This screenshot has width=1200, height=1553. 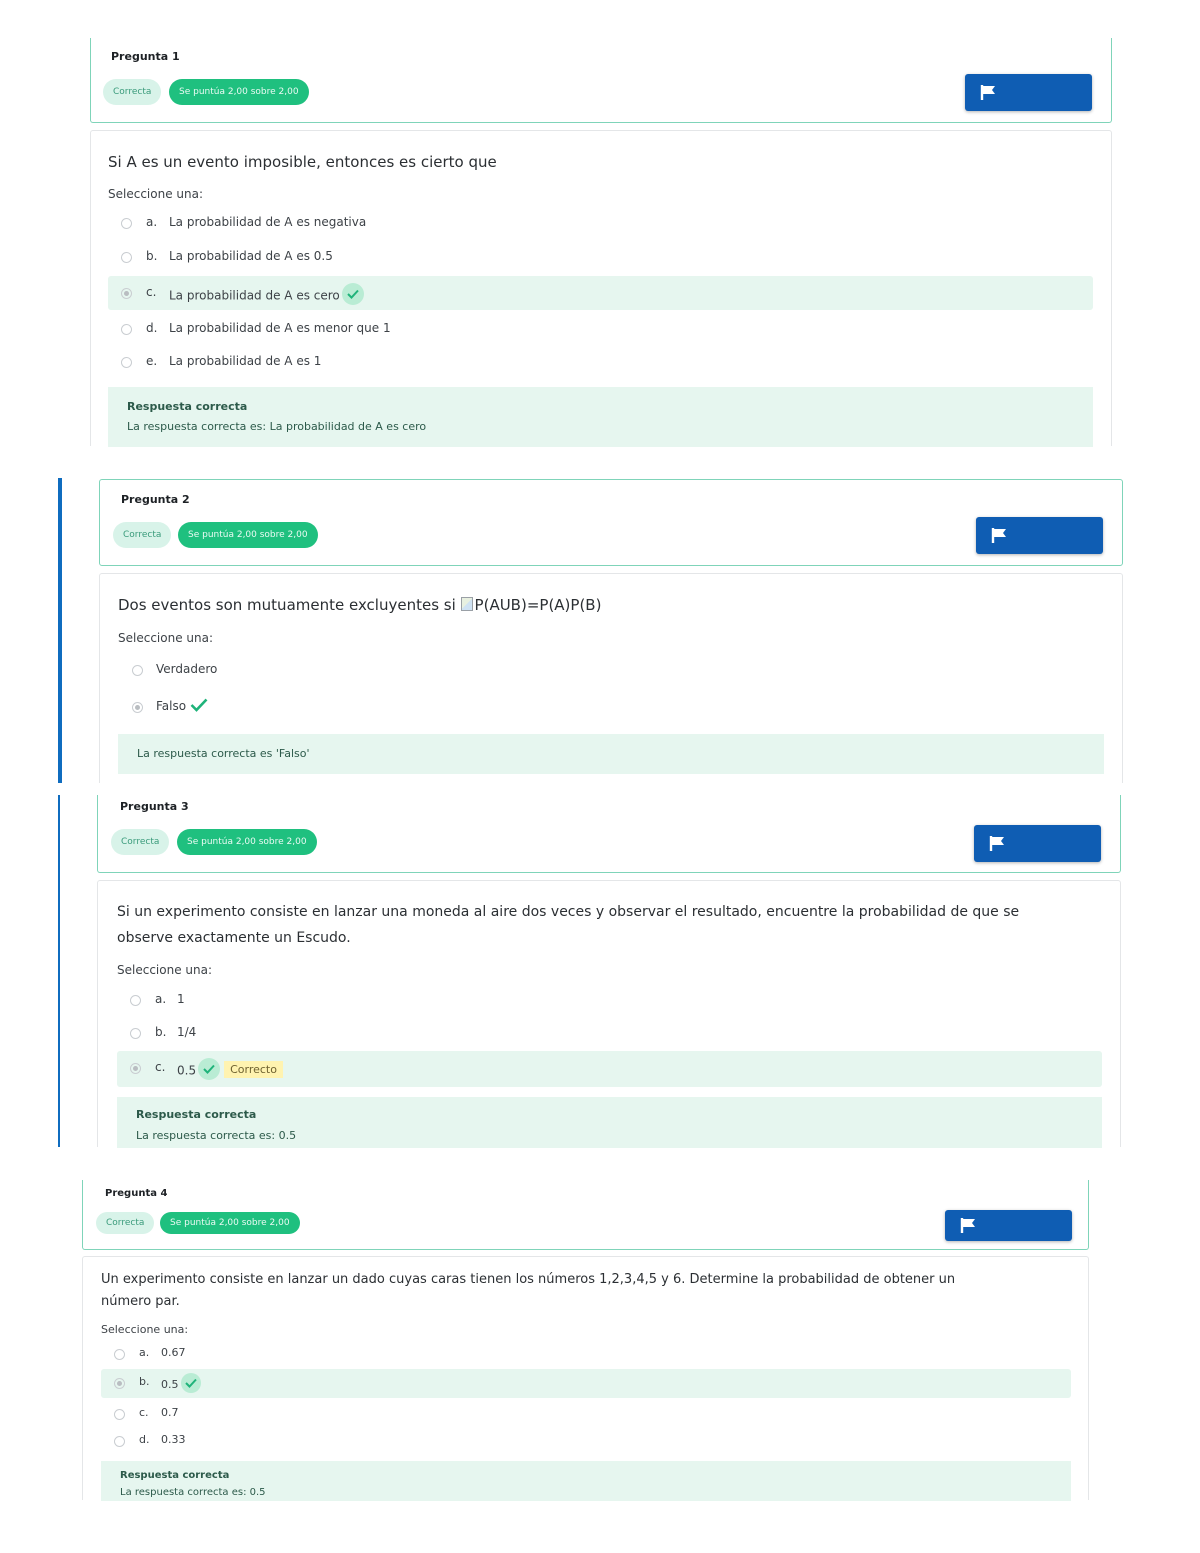 What do you see at coordinates (182, 706) in the screenshot?
I see `option-text-wrap: Falso` at bounding box center [182, 706].